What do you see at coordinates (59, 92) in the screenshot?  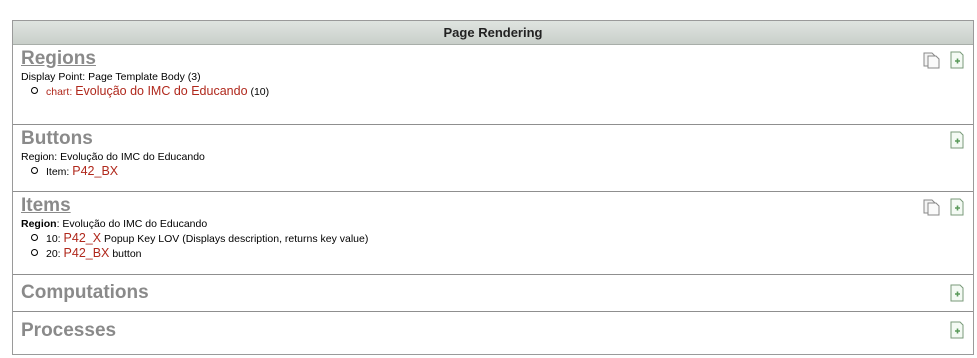 I see `region-type: chart:` at bounding box center [59, 92].